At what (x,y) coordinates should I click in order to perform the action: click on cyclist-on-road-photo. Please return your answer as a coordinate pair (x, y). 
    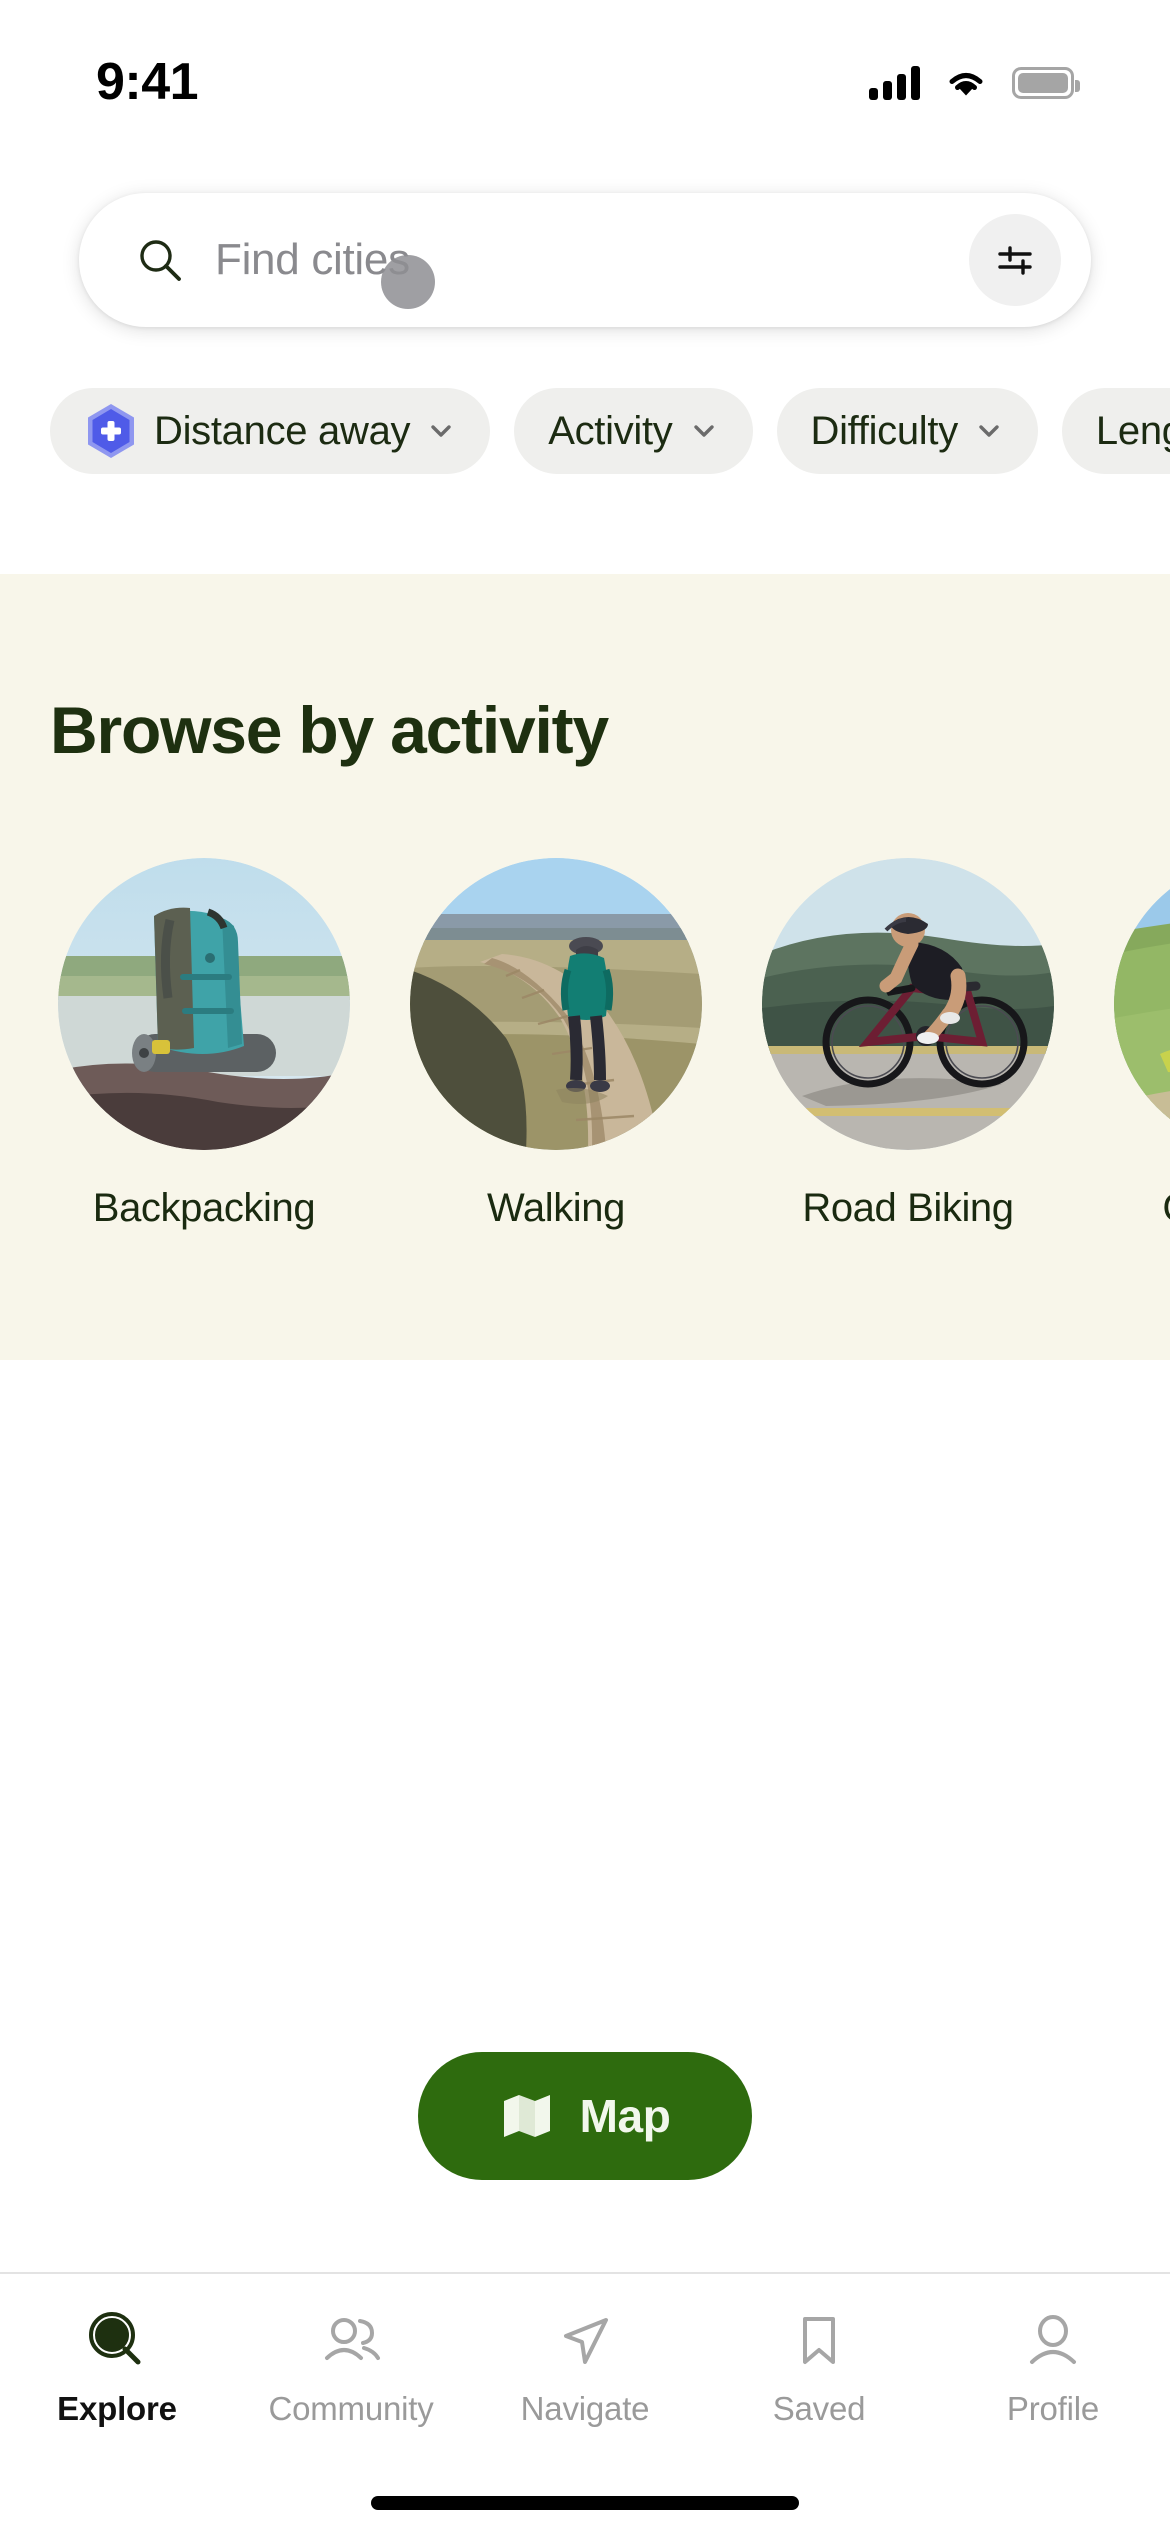
    Looking at the image, I should click on (908, 1004).